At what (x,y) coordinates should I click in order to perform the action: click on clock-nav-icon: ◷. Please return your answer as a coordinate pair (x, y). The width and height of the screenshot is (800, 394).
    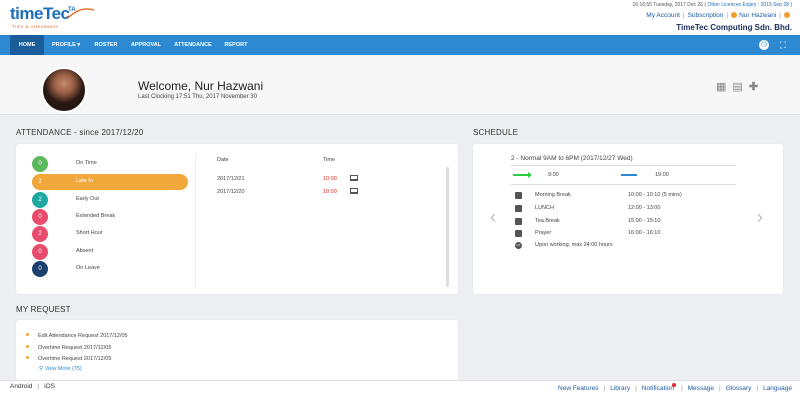
    Looking at the image, I should click on (764, 45).